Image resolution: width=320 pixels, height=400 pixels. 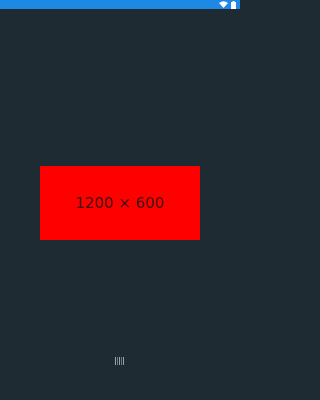 What do you see at coordinates (223, 4) in the screenshot?
I see `wifi-icon` at bounding box center [223, 4].